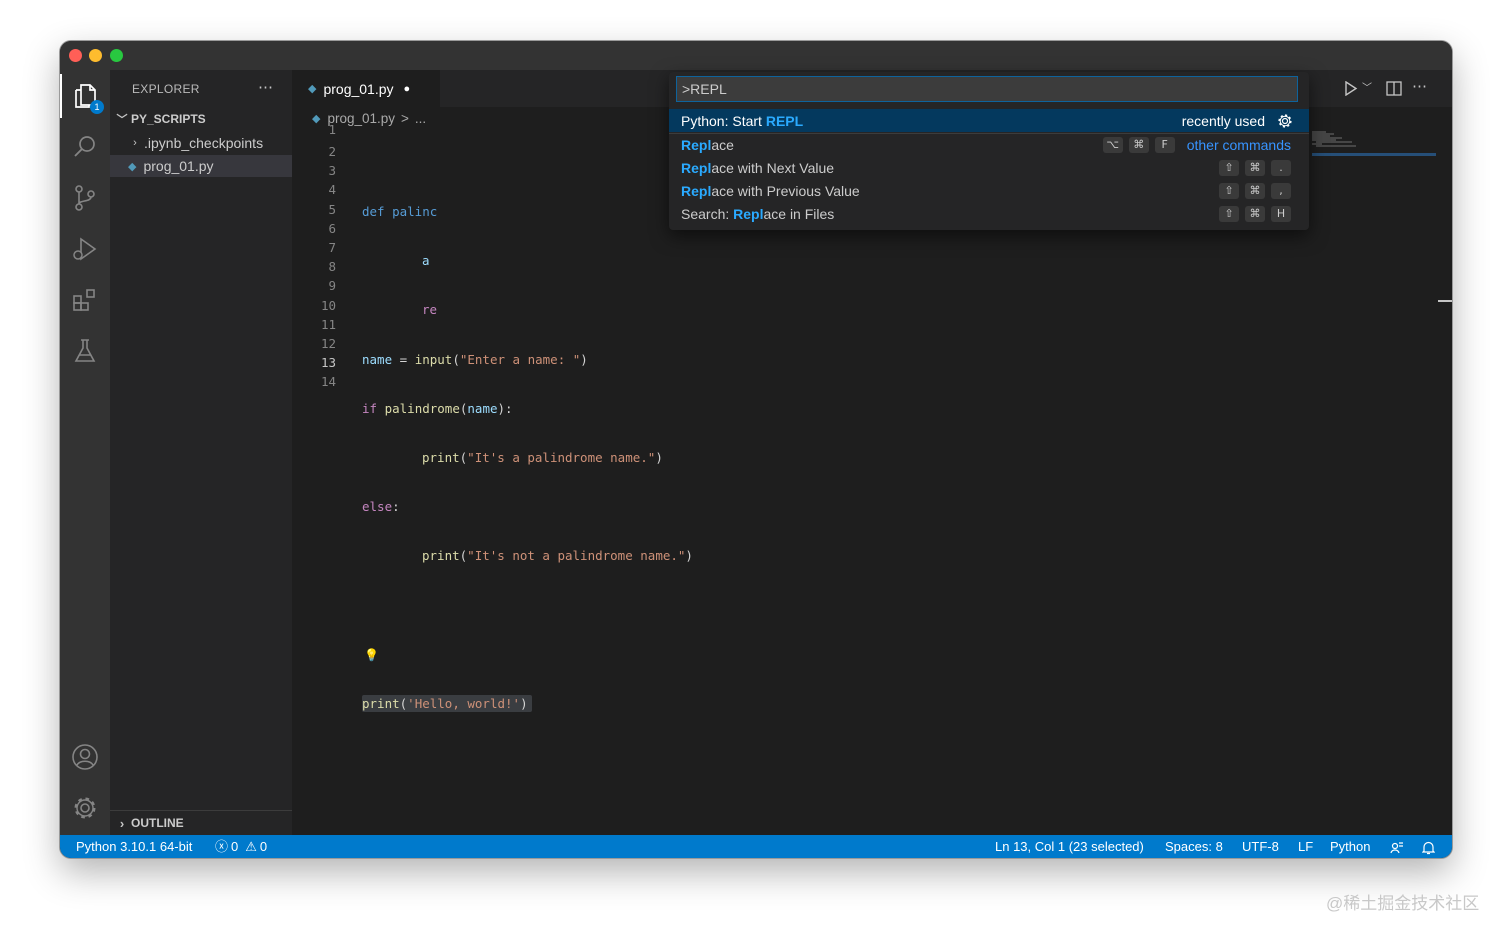  I want to click on indentation-status: Spaces: 8, so click(1194, 846).